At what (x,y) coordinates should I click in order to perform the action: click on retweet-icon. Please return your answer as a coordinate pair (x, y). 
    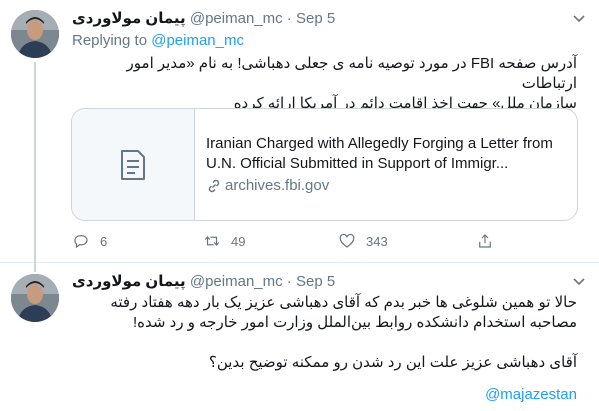
    Looking at the image, I should click on (212, 241).